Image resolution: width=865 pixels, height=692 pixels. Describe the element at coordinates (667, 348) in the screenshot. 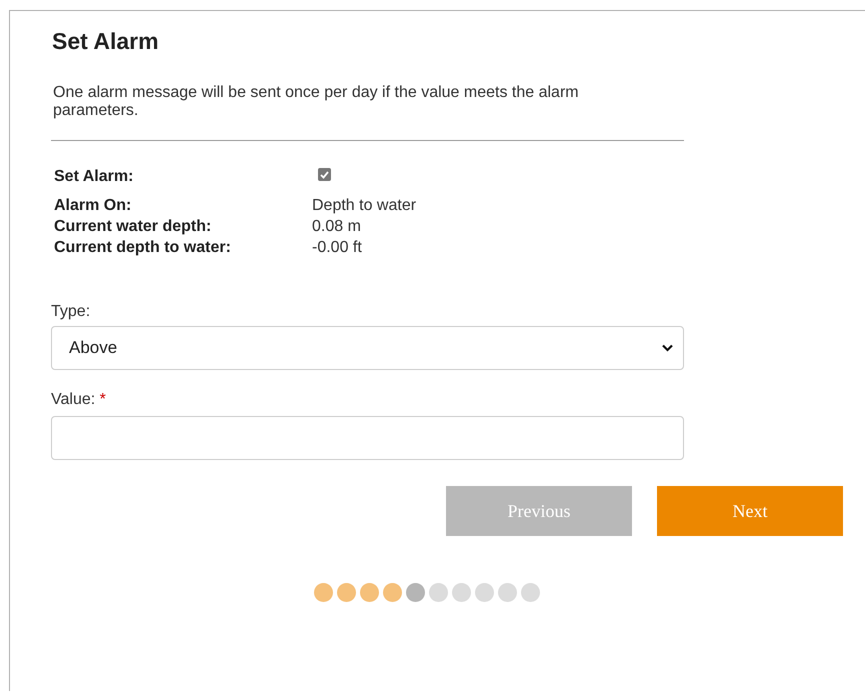

I see `chevron-down-icon` at that location.